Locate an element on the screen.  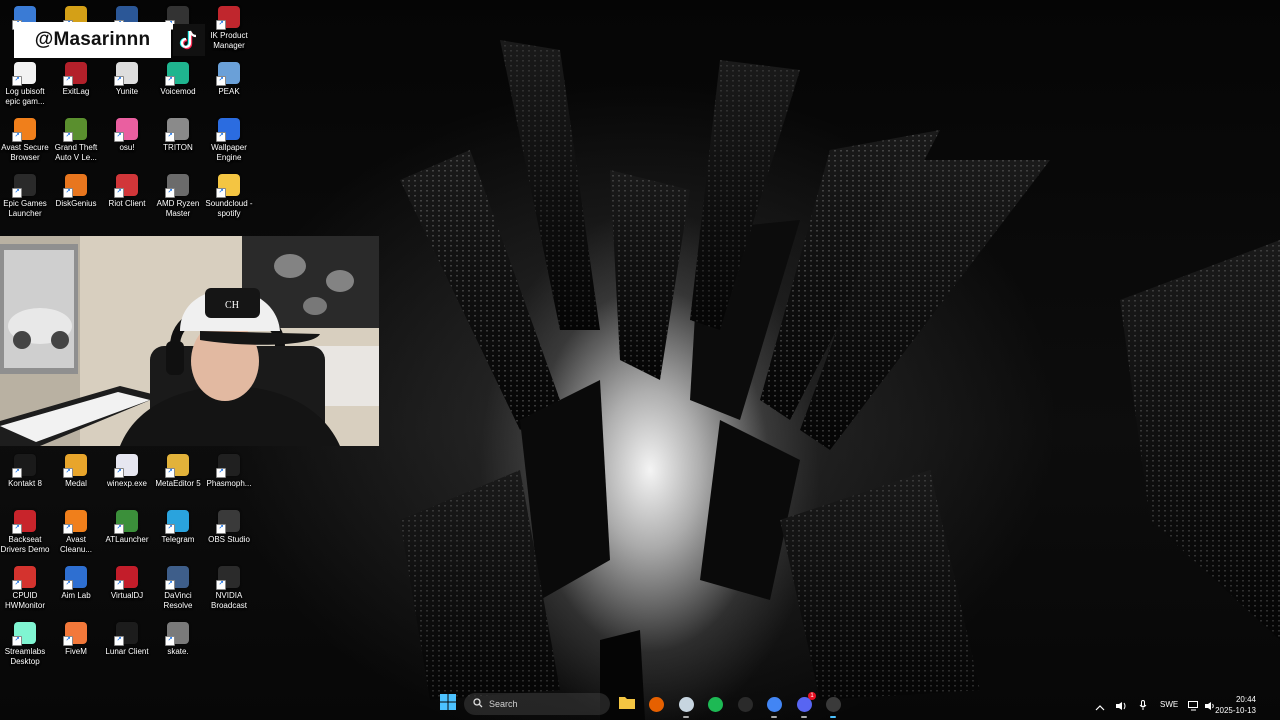
desktop-icon-label: PEAK is located at coordinates (229, 91).